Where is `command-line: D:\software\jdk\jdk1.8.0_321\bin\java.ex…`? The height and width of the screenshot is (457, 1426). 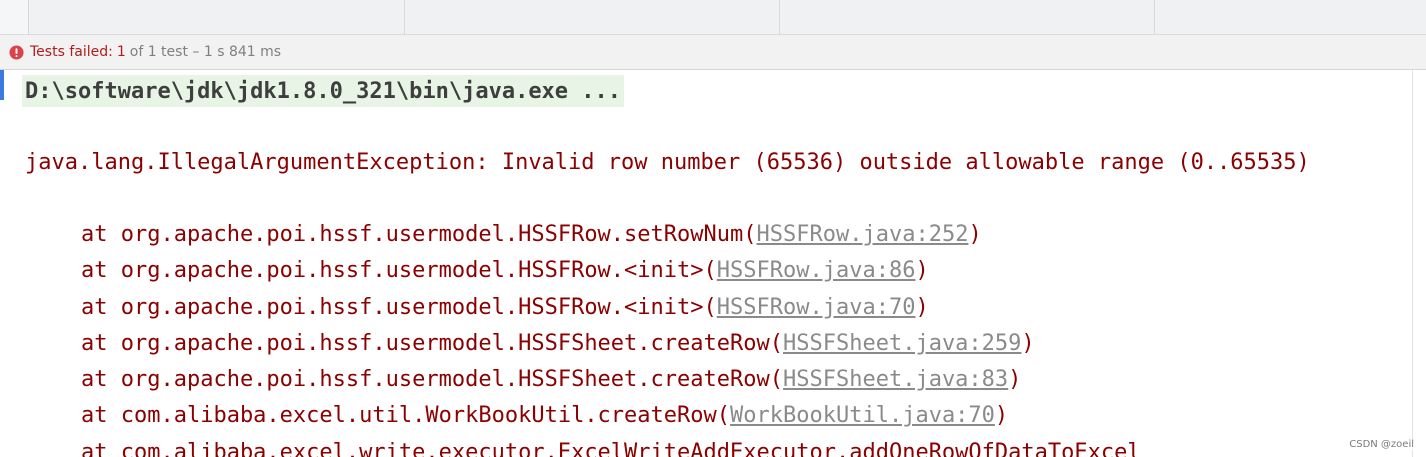
command-line: D:\software\jdk\jdk1.8.0_321\bin\java.ex… is located at coordinates (323, 91).